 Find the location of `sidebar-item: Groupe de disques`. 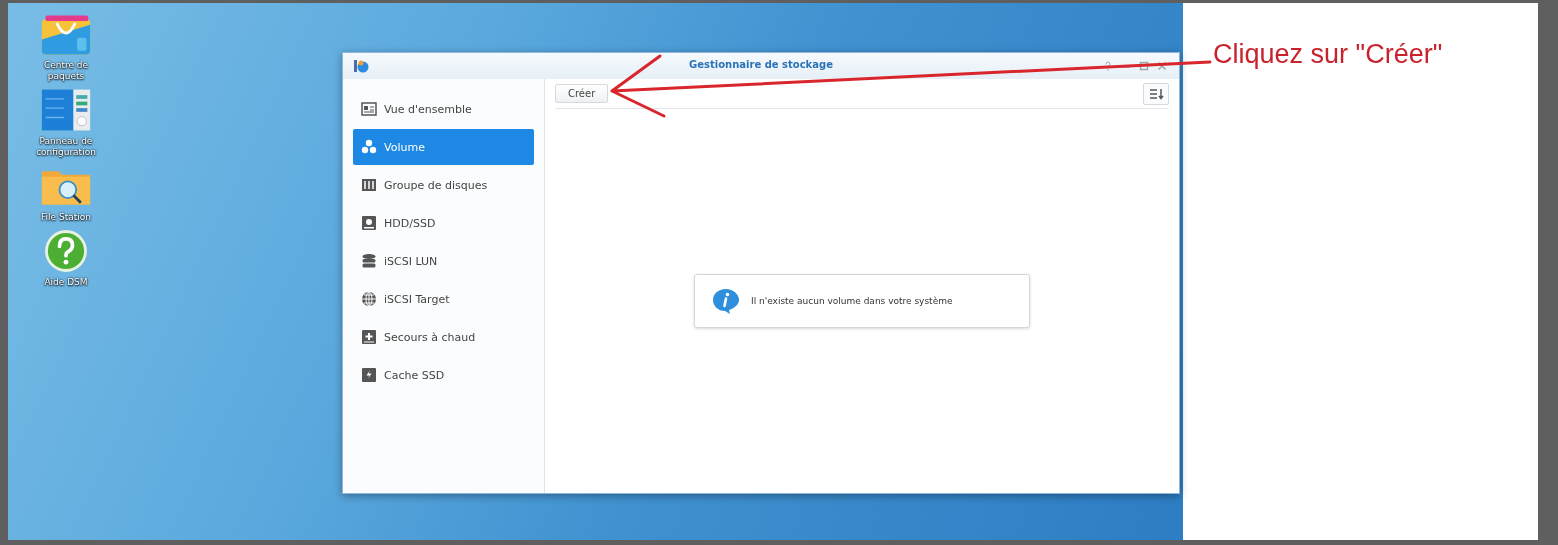

sidebar-item: Groupe de disques is located at coordinates (443, 185).